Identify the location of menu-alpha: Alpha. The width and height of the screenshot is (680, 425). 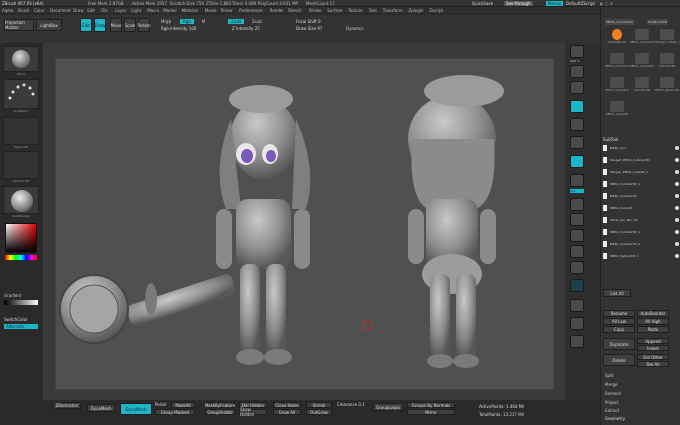
(7, 10).